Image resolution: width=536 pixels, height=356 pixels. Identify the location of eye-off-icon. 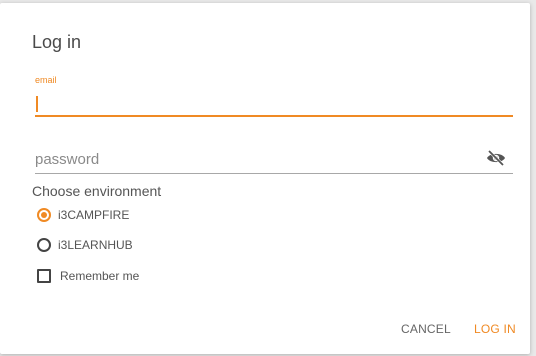
(496, 158).